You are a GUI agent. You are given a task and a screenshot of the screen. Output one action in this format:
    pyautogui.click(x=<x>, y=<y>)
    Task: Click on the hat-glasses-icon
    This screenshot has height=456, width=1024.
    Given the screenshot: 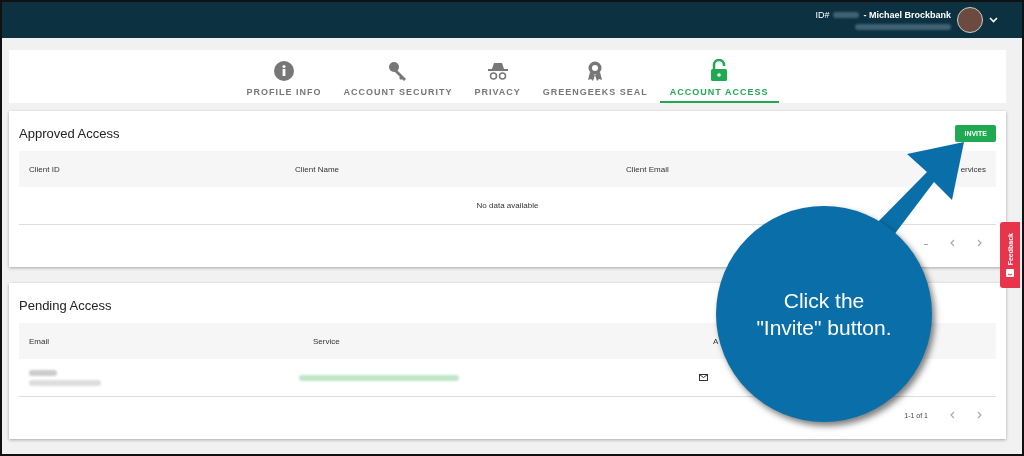 What is the action you would take?
    pyautogui.click(x=497, y=71)
    